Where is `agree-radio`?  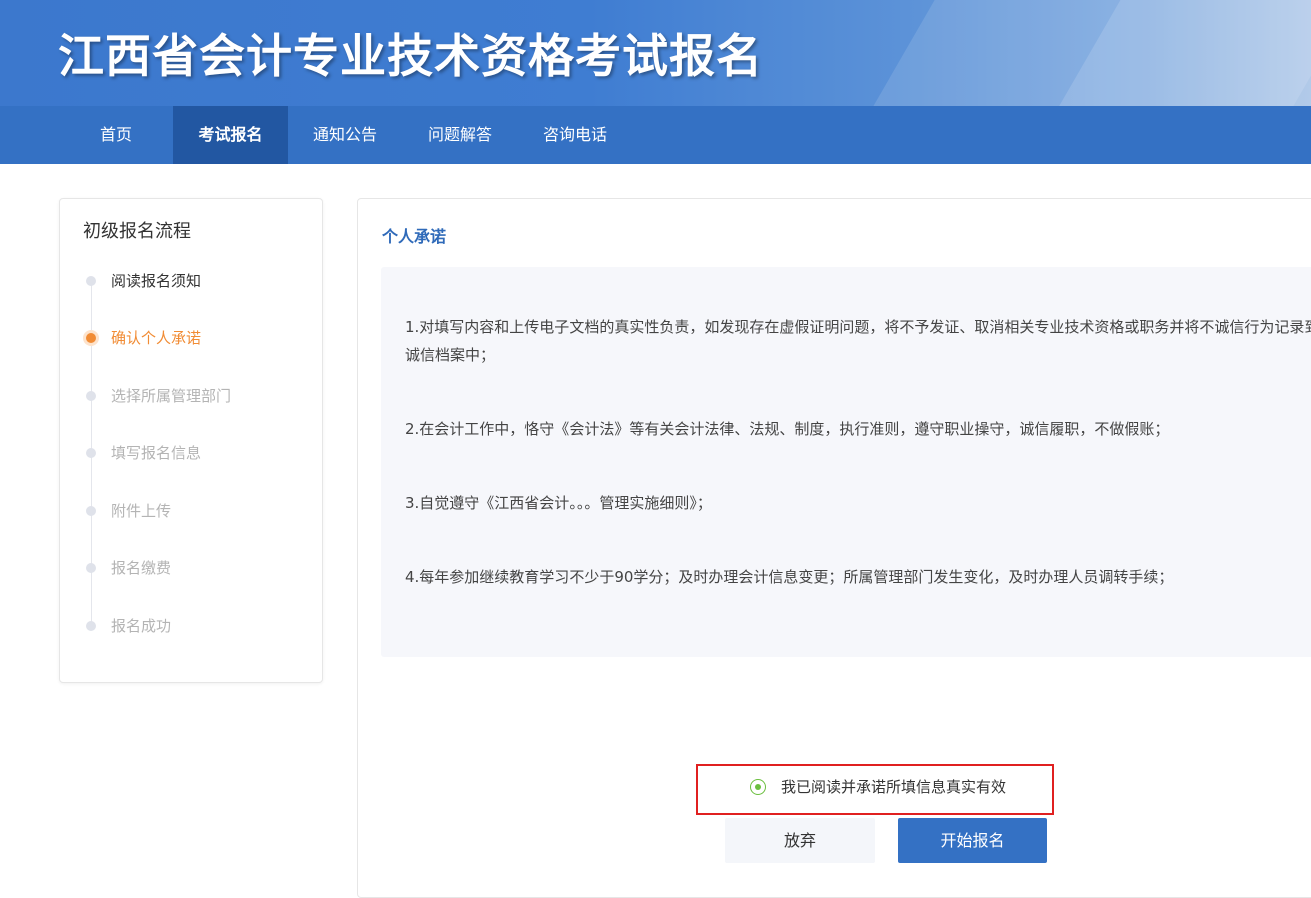
agree-radio is located at coordinates (758, 787).